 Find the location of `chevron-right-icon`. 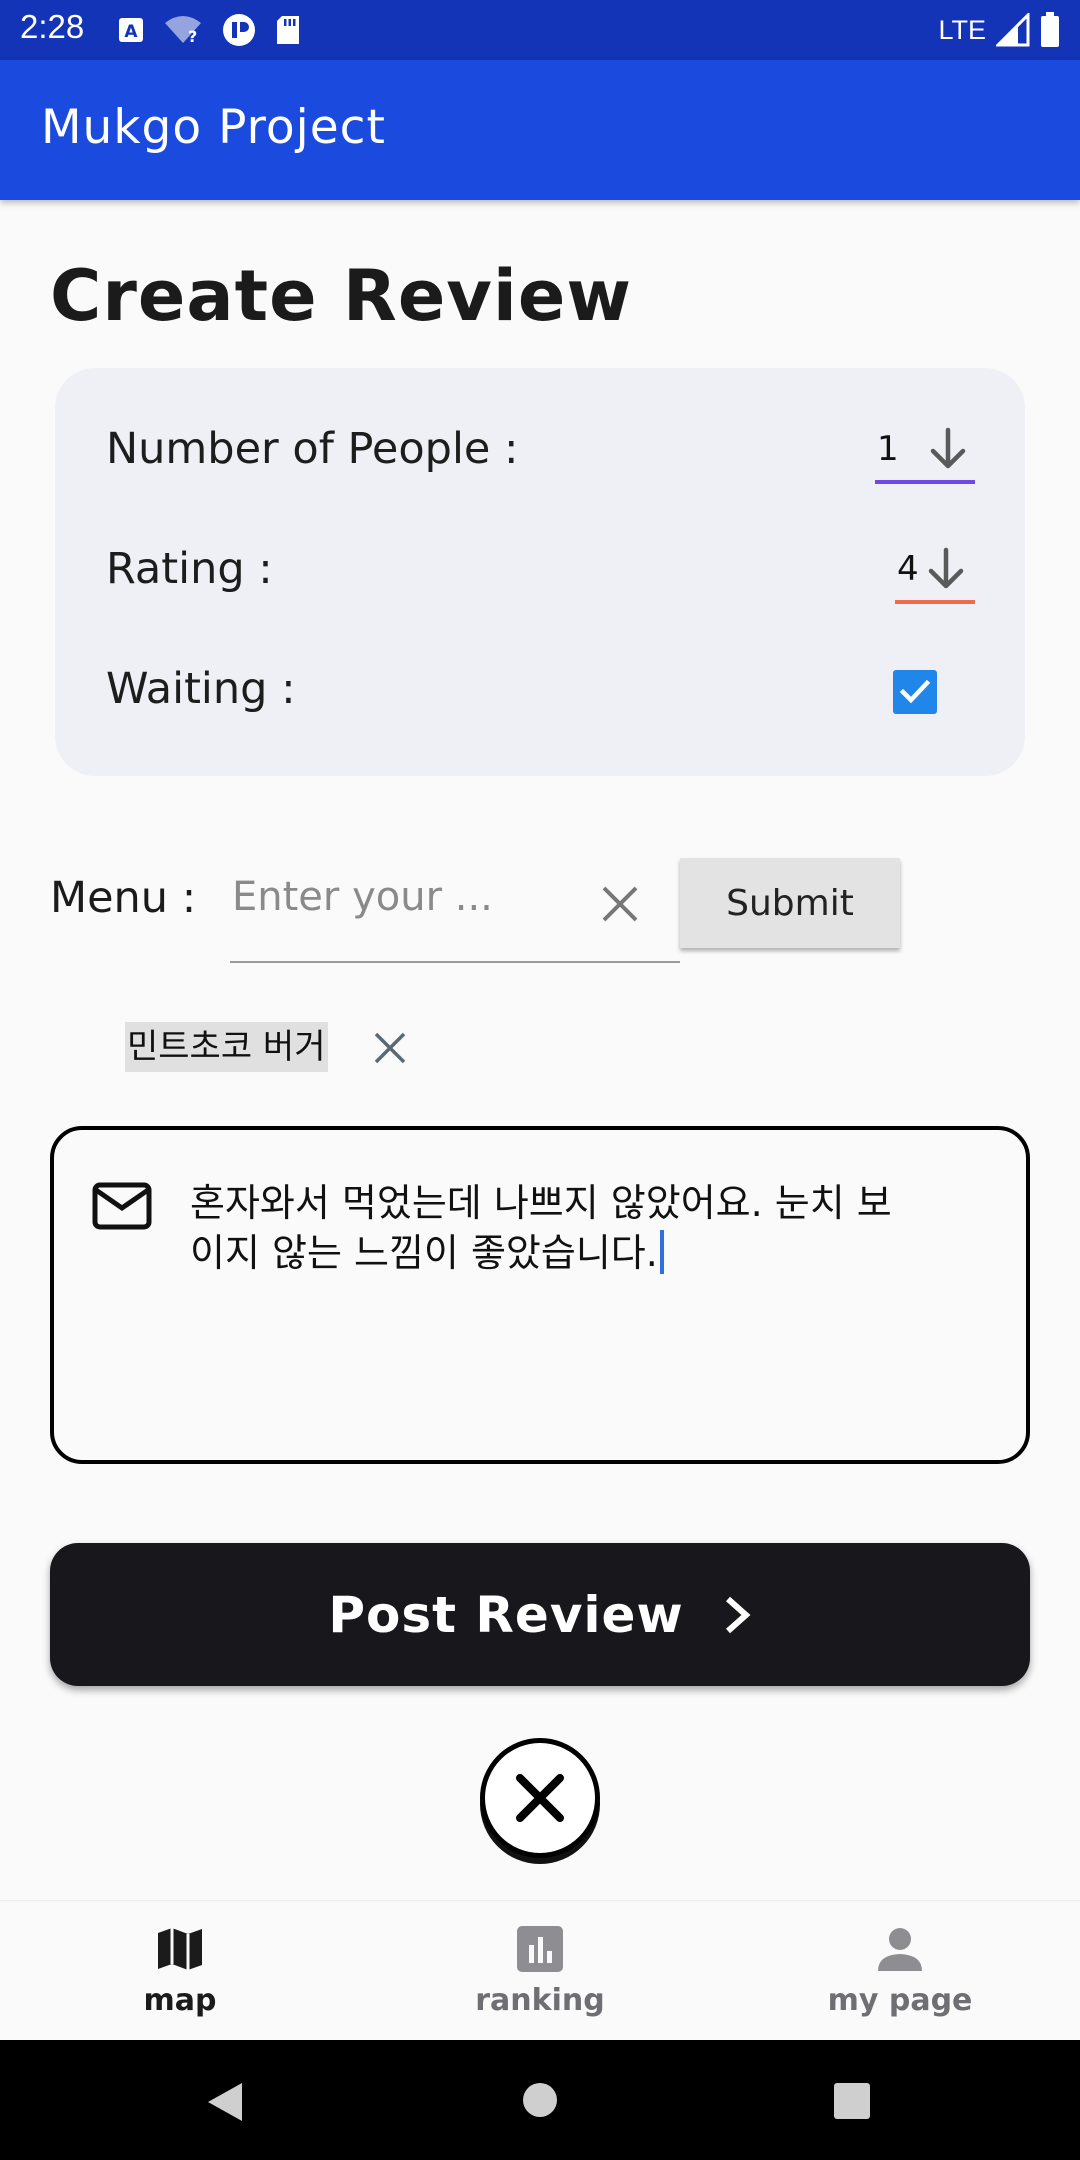

chevron-right-icon is located at coordinates (738, 1614).